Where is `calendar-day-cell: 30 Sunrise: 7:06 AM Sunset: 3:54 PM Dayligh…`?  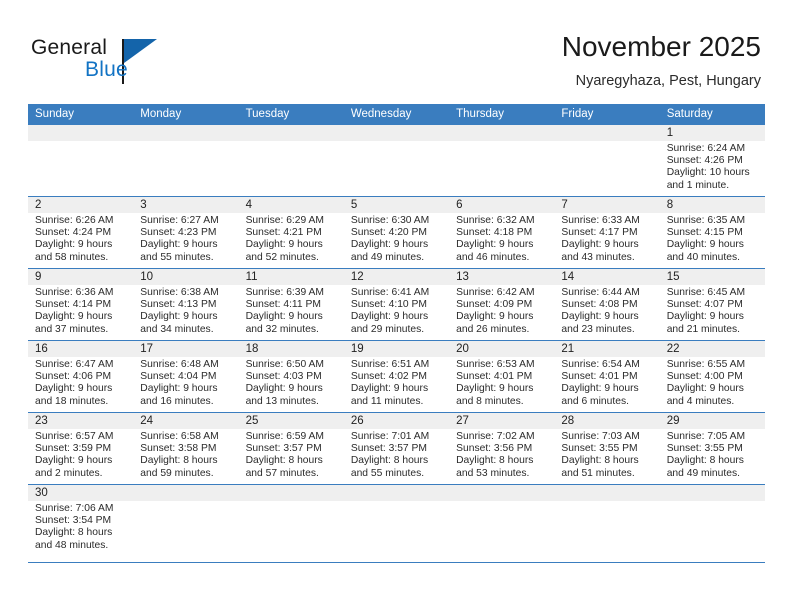
calendar-day-cell: 30 Sunrise: 7:06 AM Sunset: 3:54 PM Dayligh… is located at coordinates (81, 523).